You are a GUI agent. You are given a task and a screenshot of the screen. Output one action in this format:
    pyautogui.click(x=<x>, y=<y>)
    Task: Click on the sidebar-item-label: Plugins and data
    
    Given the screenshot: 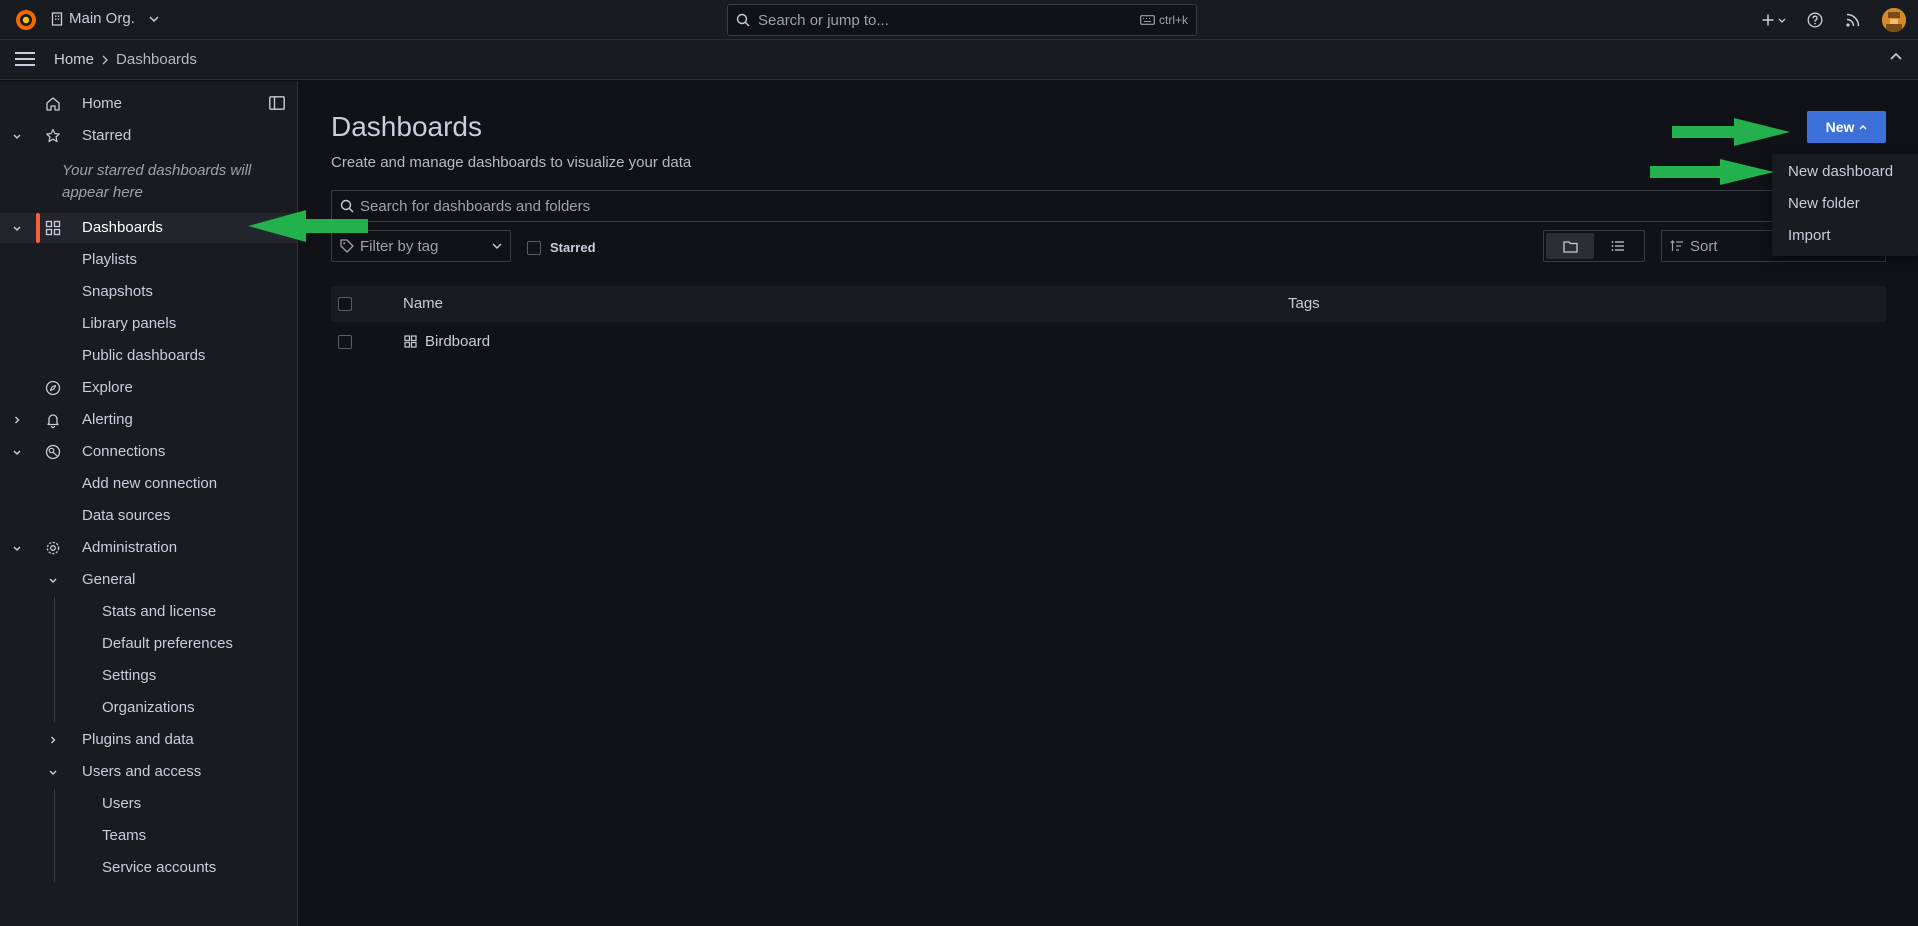 What is the action you would take?
    pyautogui.click(x=138, y=739)
    